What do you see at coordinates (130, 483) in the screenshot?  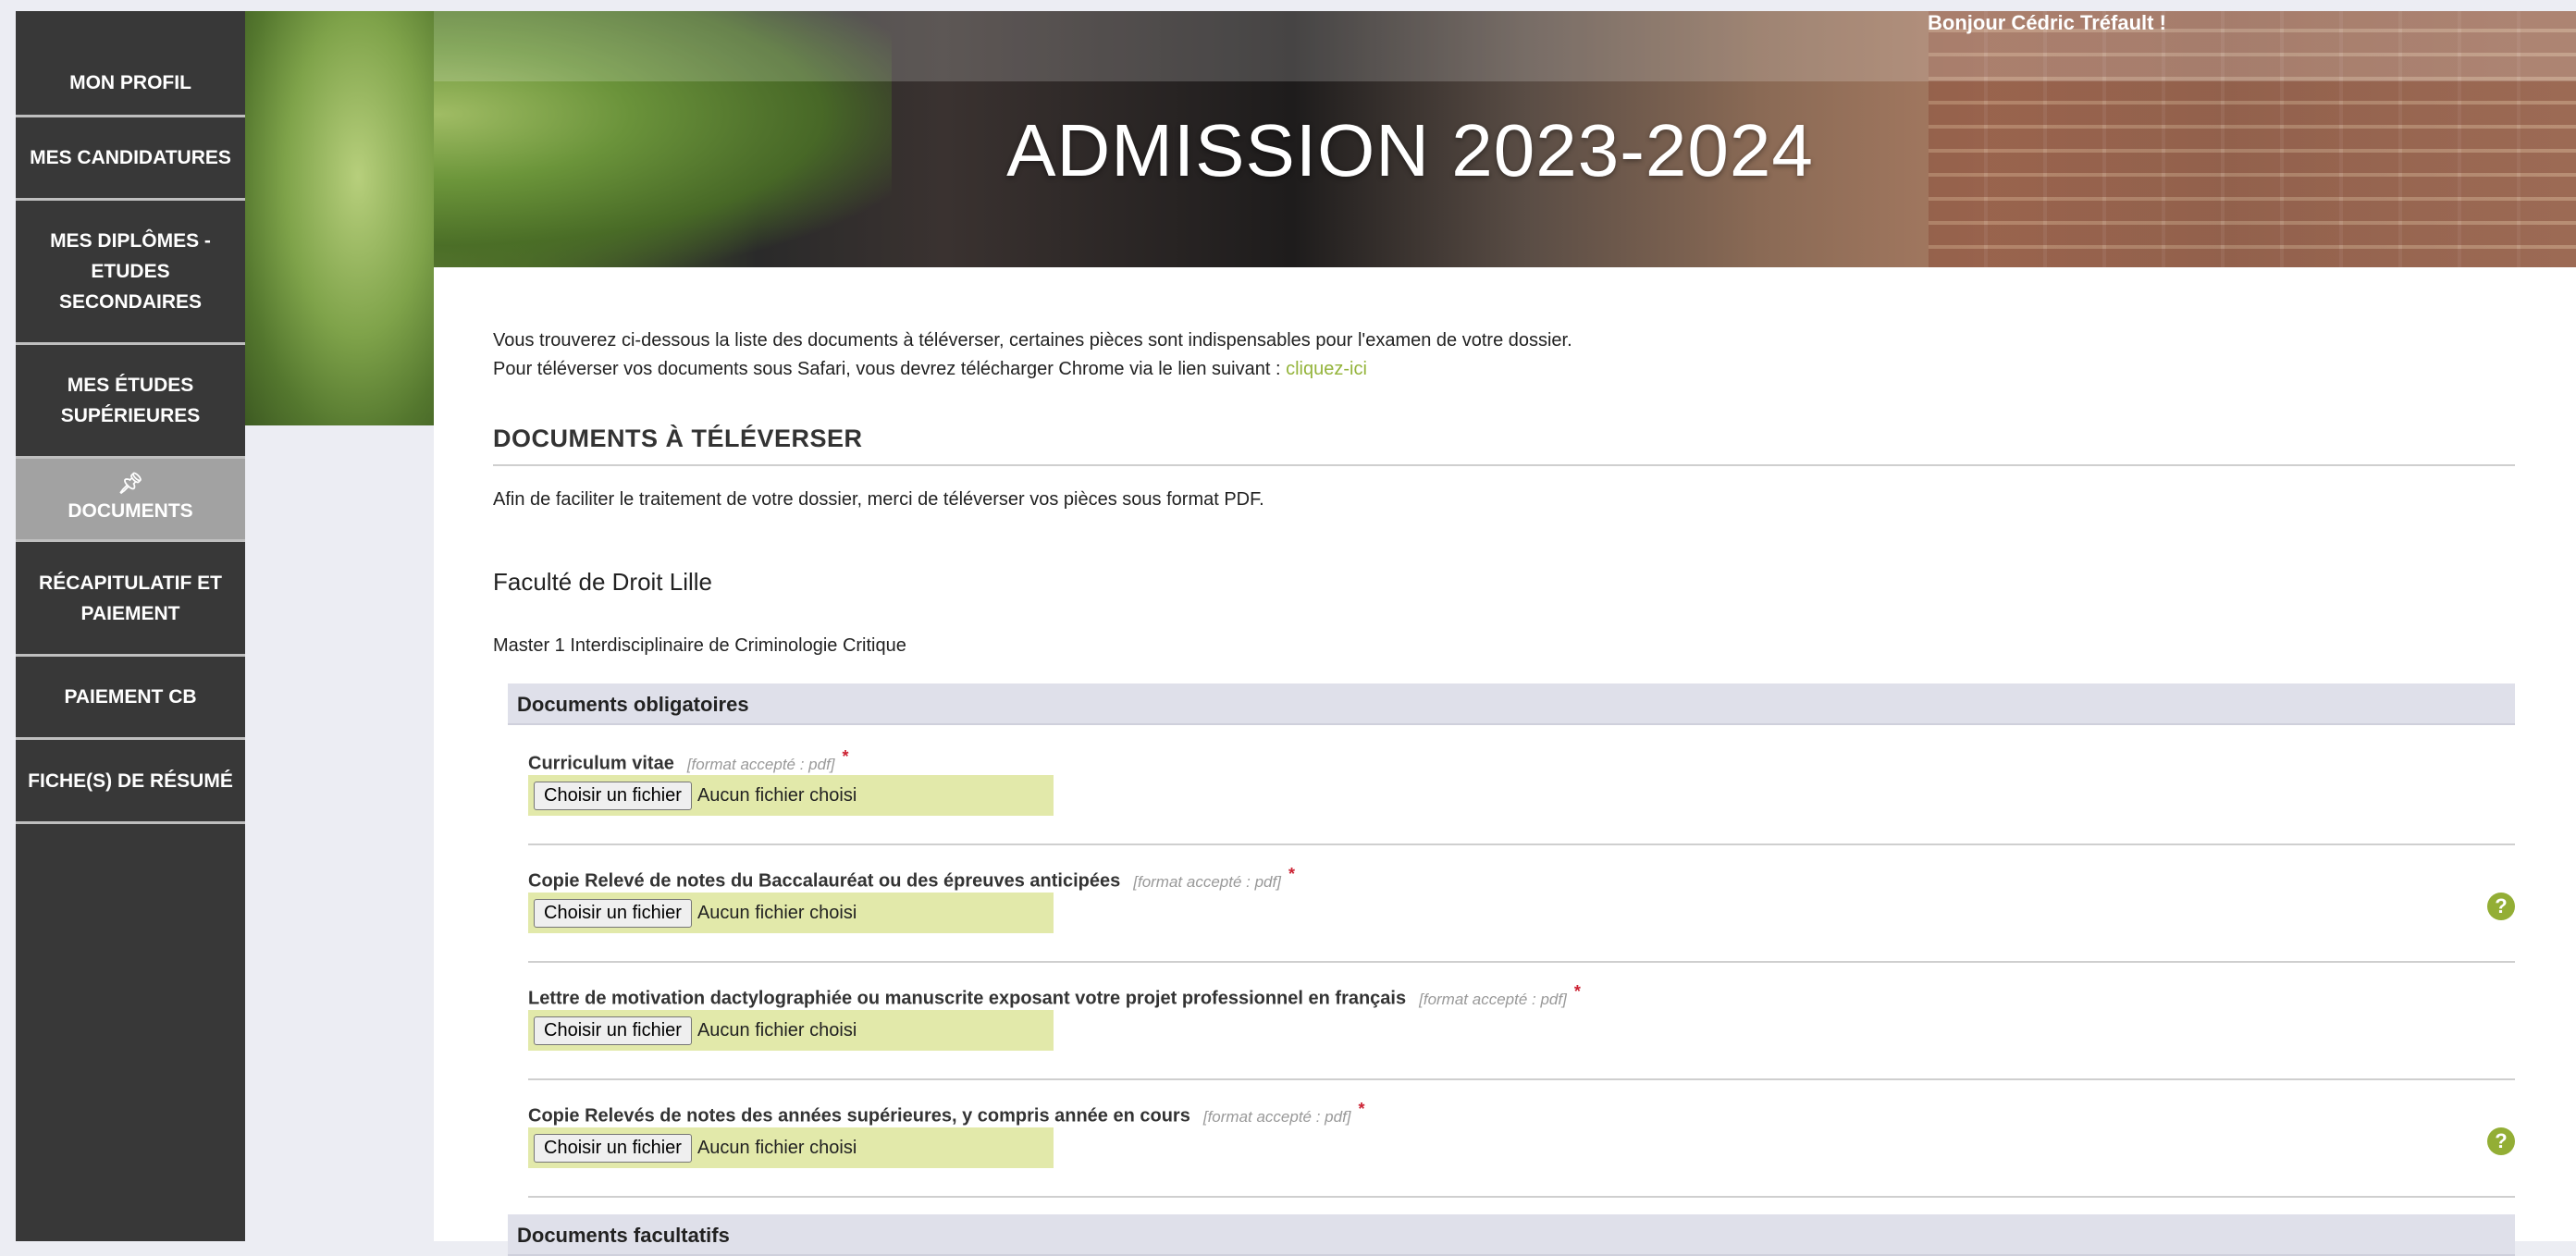 I see `pin-icon: 📌︎` at bounding box center [130, 483].